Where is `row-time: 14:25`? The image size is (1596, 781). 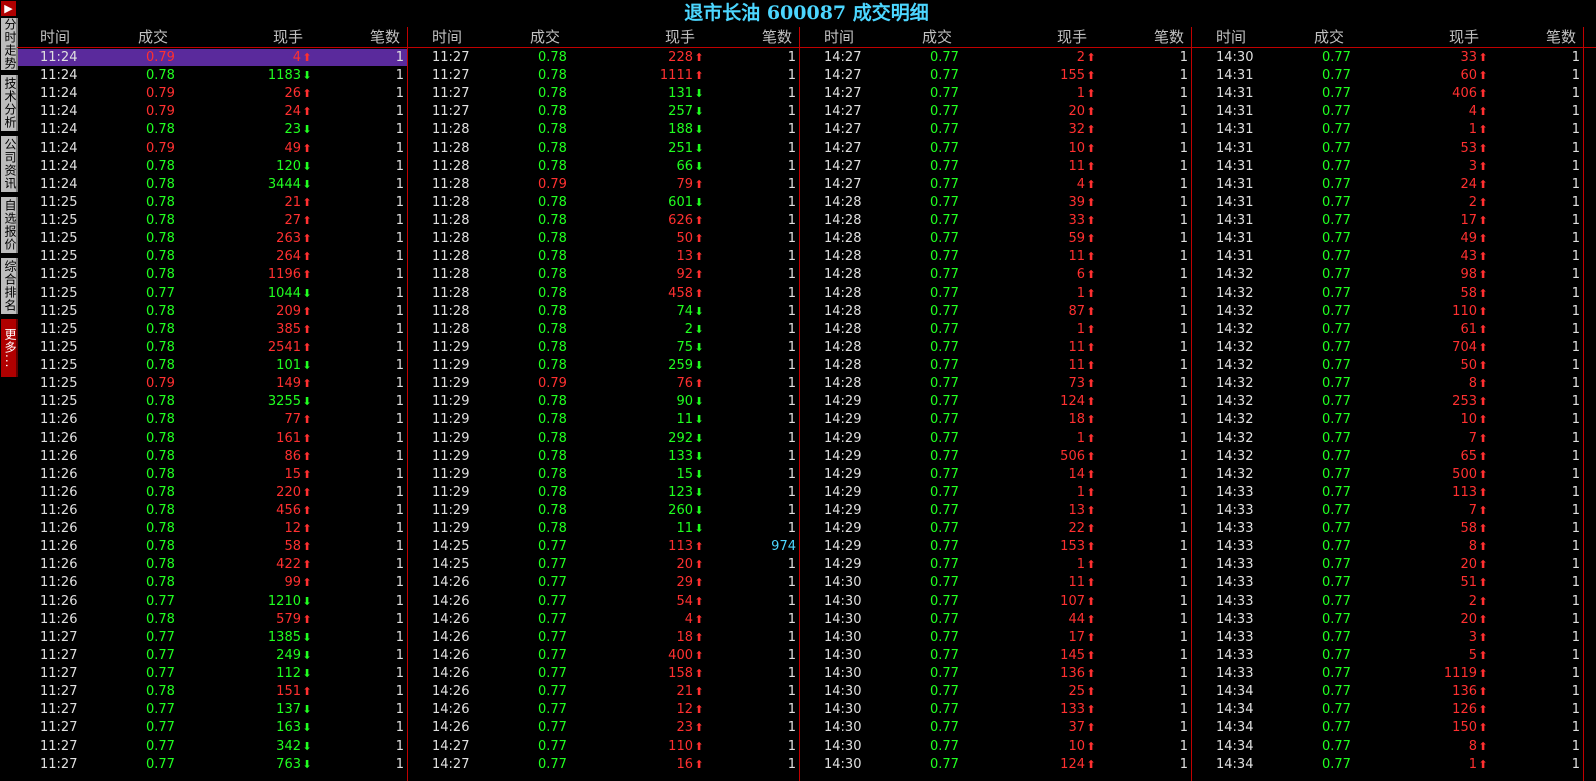 row-time: 14:25 is located at coordinates (451, 565).